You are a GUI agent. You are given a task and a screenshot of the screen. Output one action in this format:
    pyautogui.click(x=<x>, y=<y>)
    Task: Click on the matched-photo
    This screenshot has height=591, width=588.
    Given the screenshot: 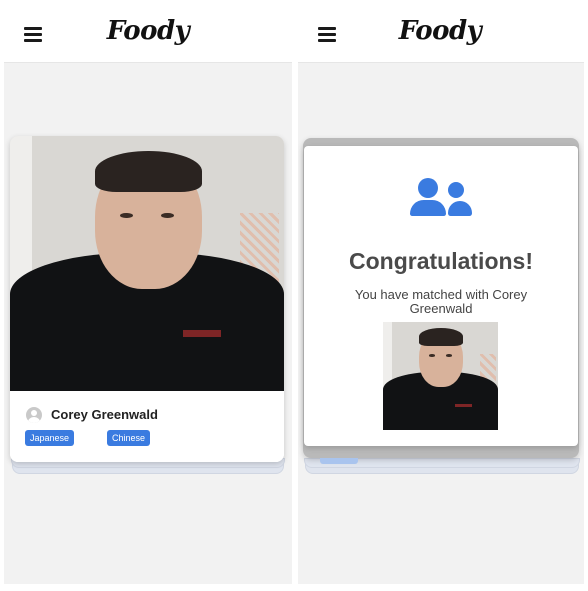 What is the action you would take?
    pyautogui.click(x=440, y=376)
    